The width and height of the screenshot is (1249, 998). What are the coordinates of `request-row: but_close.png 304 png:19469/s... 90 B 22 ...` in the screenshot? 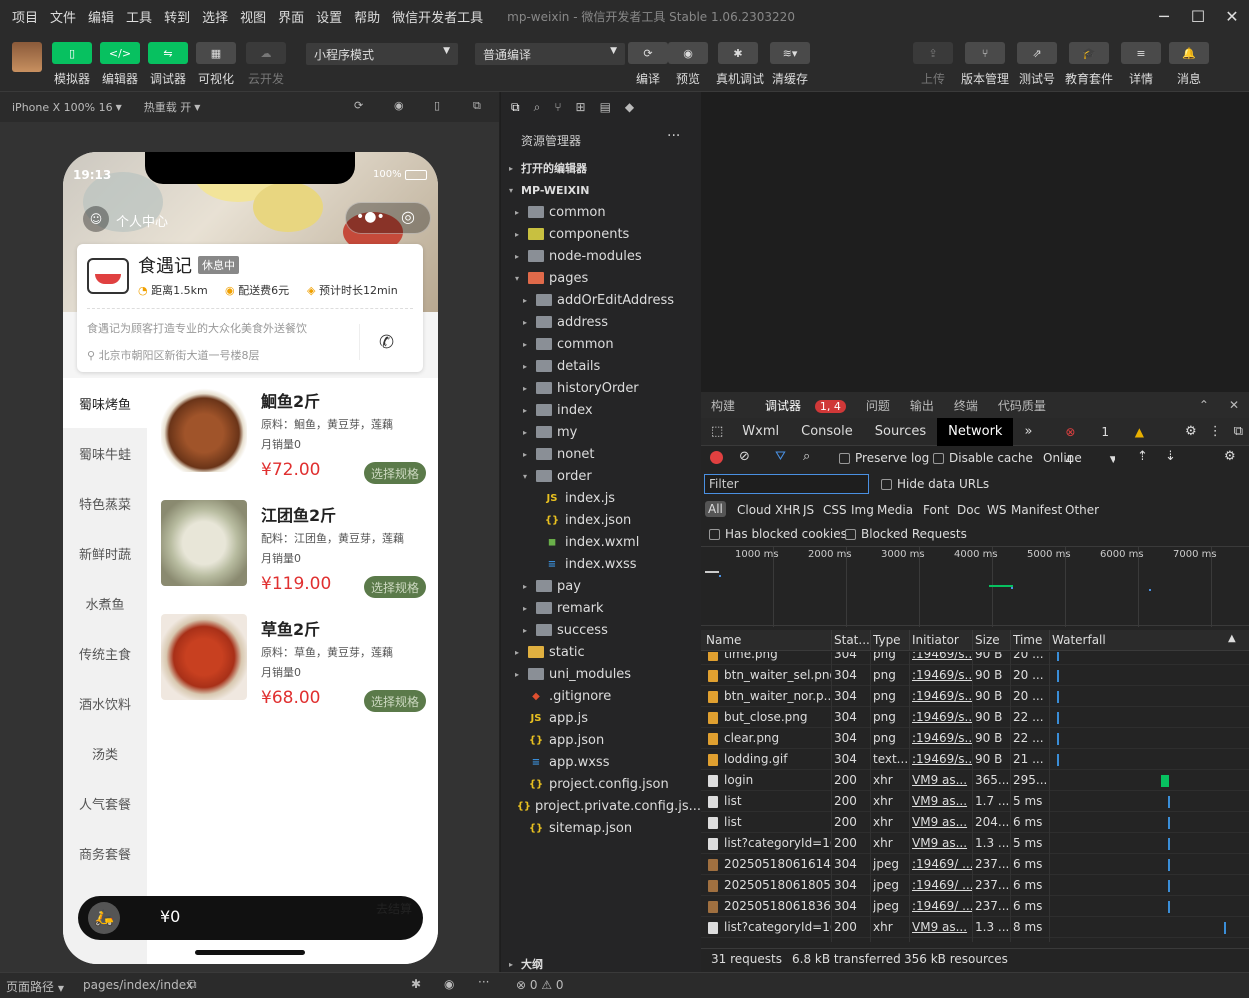 It's located at (975, 717).